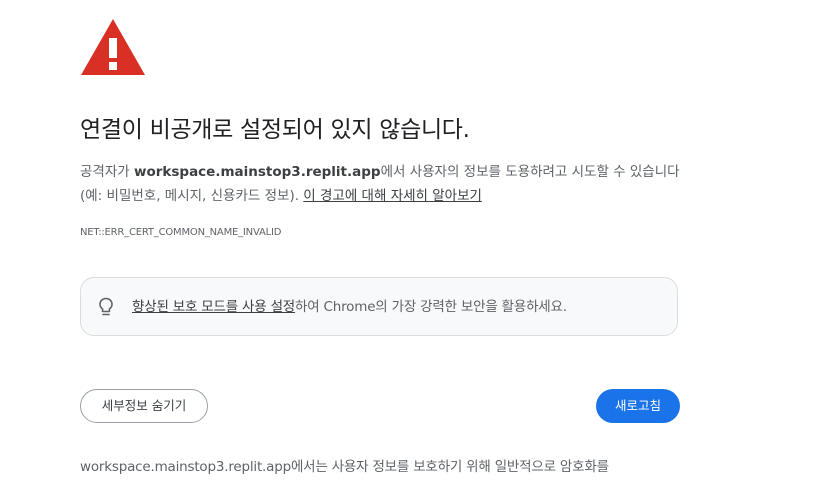 The width and height of the screenshot is (831, 480). What do you see at coordinates (106, 306) in the screenshot?
I see `lightbulb-icon` at bounding box center [106, 306].